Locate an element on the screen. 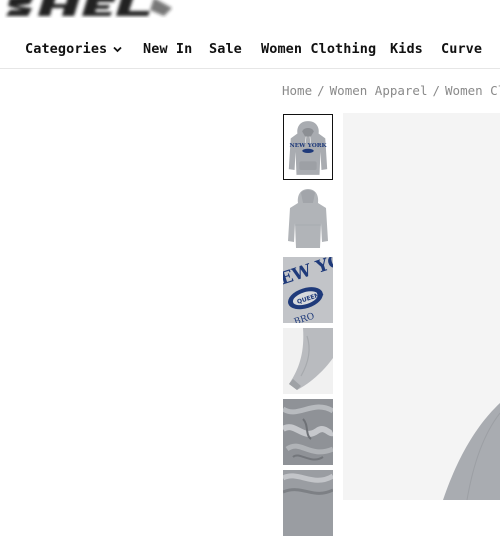  thumbnail-sleeve is located at coordinates (308, 361).